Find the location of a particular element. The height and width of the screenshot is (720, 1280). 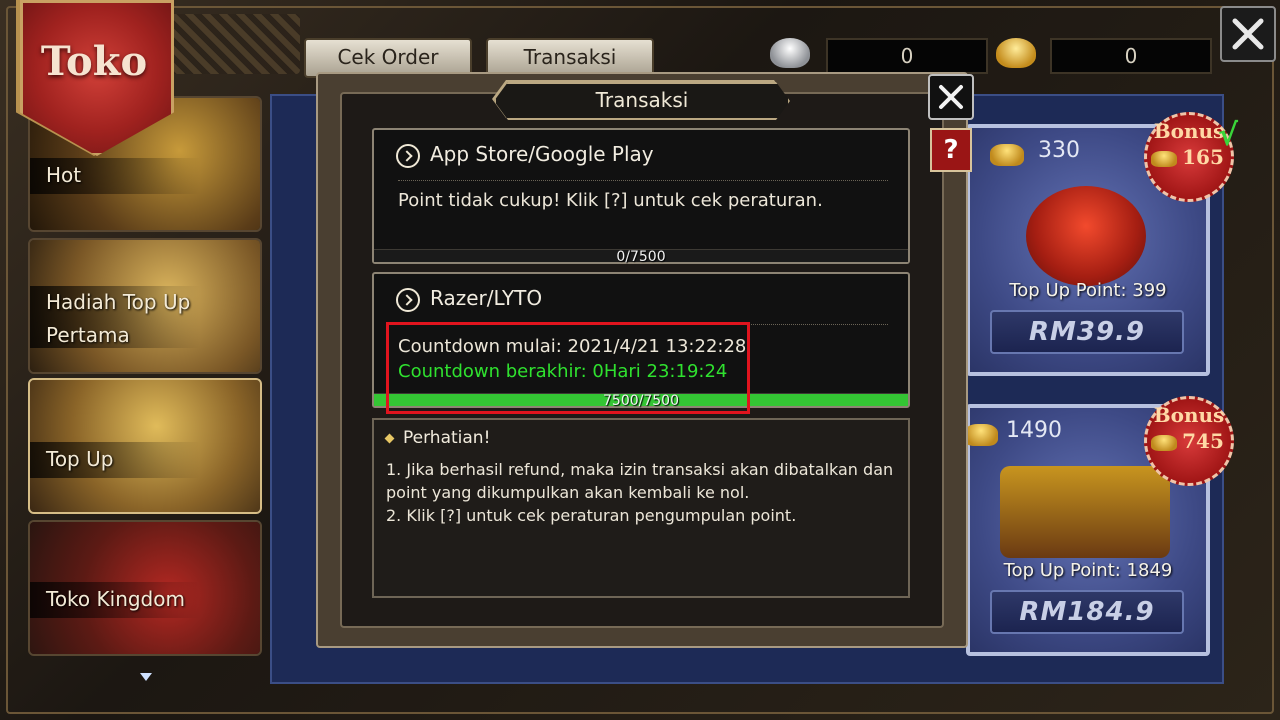

gold-balance: 0 is located at coordinates (1131, 56).